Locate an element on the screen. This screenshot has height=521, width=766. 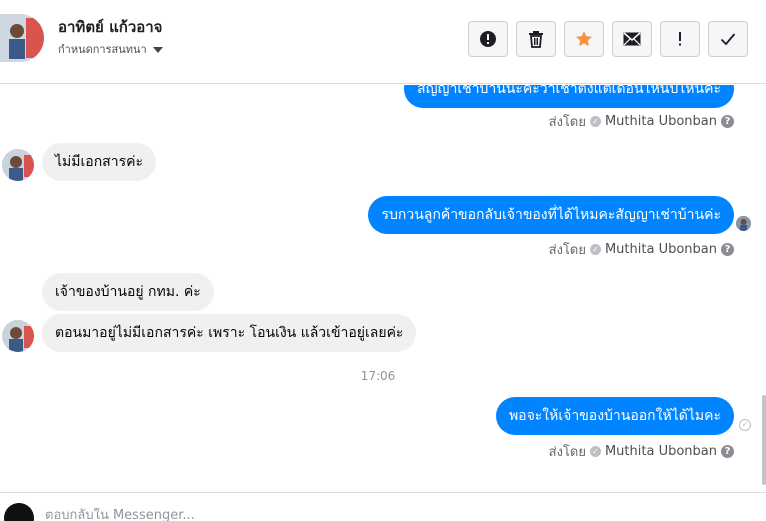
contact-name: อาทิตย์ แก้วอาจ is located at coordinates (110, 27).